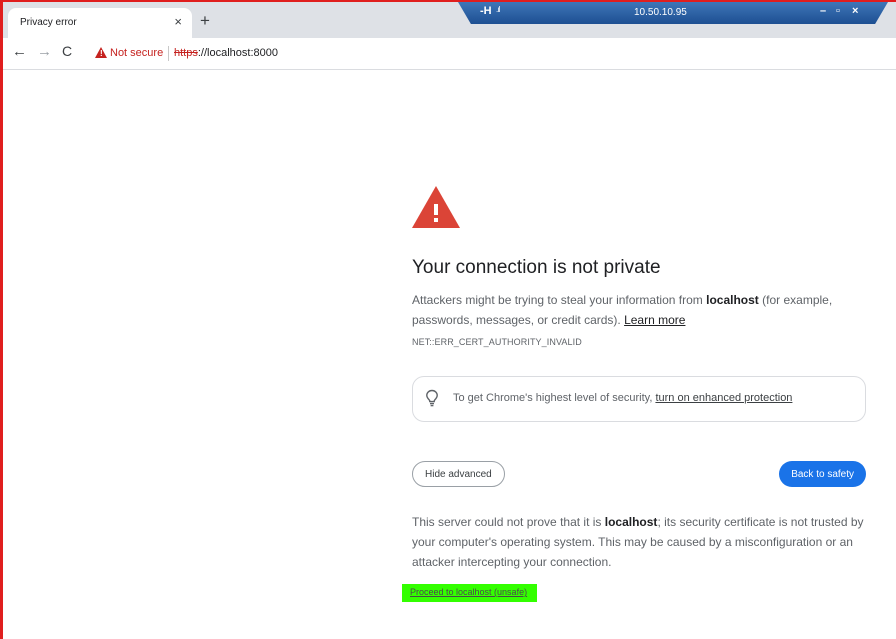  Describe the element at coordinates (205, 20) in the screenshot. I see `new-tab-button: +` at that location.